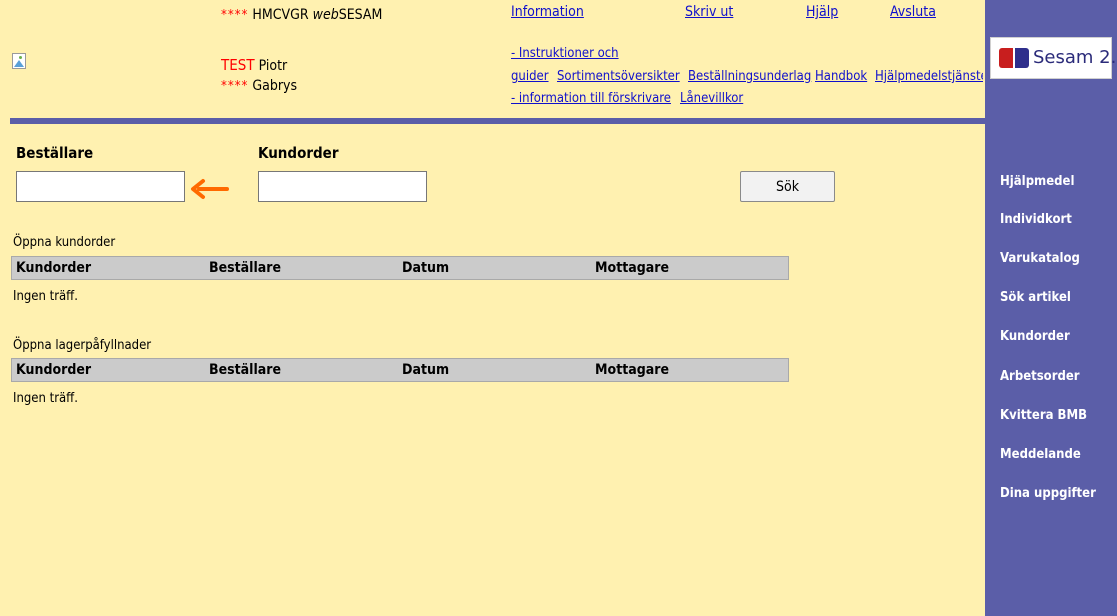 The image size is (1117, 616). I want to click on bestallningsunderlag-link: Beställningsunderlag, so click(749, 76).